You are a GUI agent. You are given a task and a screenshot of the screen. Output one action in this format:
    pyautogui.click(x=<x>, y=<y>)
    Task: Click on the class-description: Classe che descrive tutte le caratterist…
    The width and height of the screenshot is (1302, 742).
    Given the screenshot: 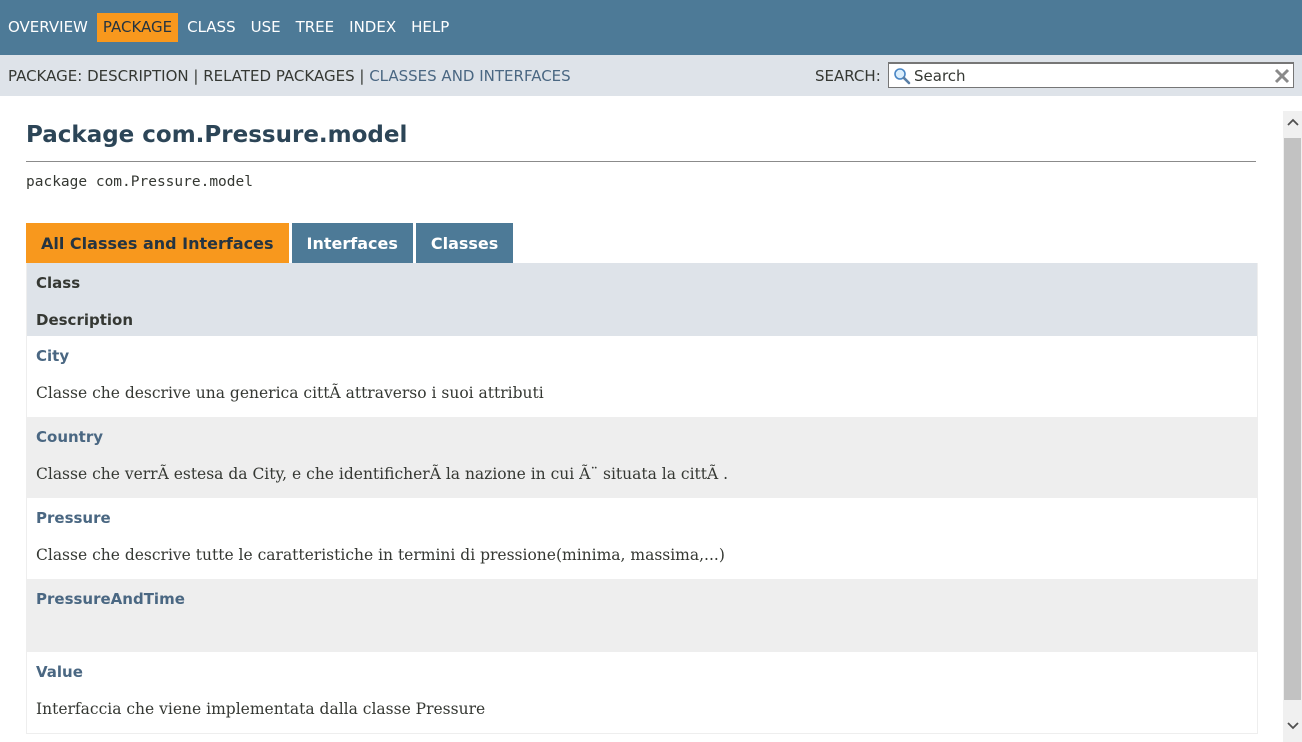 What is the action you would take?
    pyautogui.click(x=380, y=555)
    